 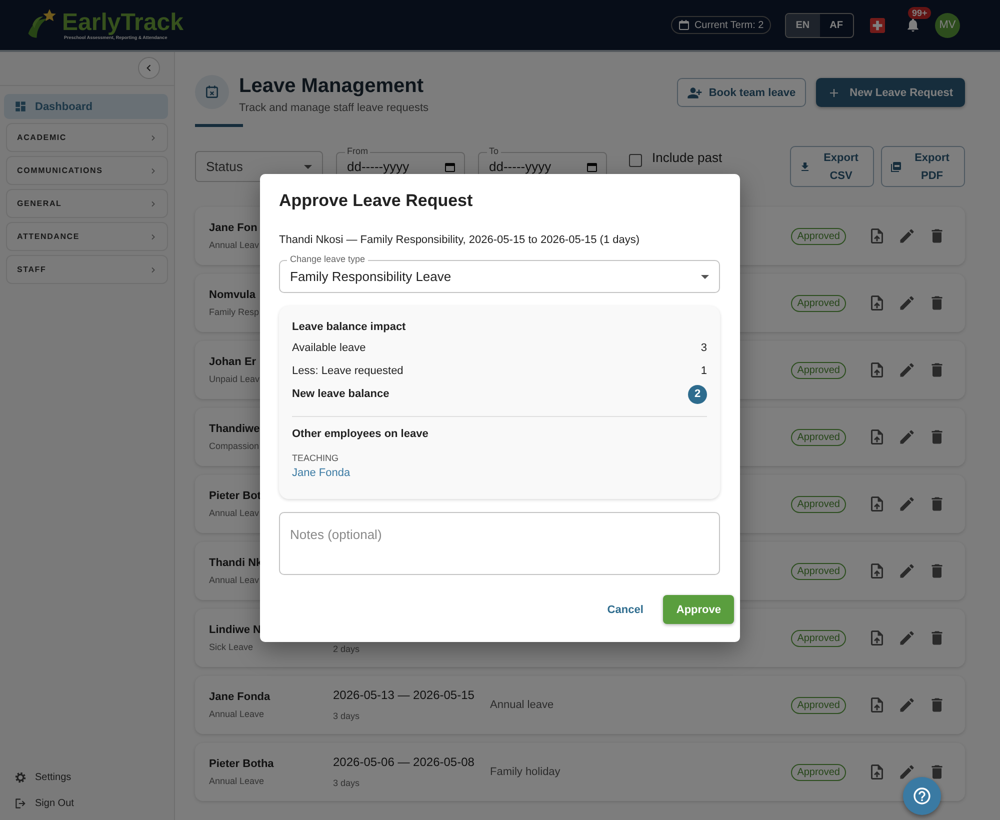 What do you see at coordinates (87, 269) in the screenshot?
I see `sidebar-group: STAFF` at bounding box center [87, 269].